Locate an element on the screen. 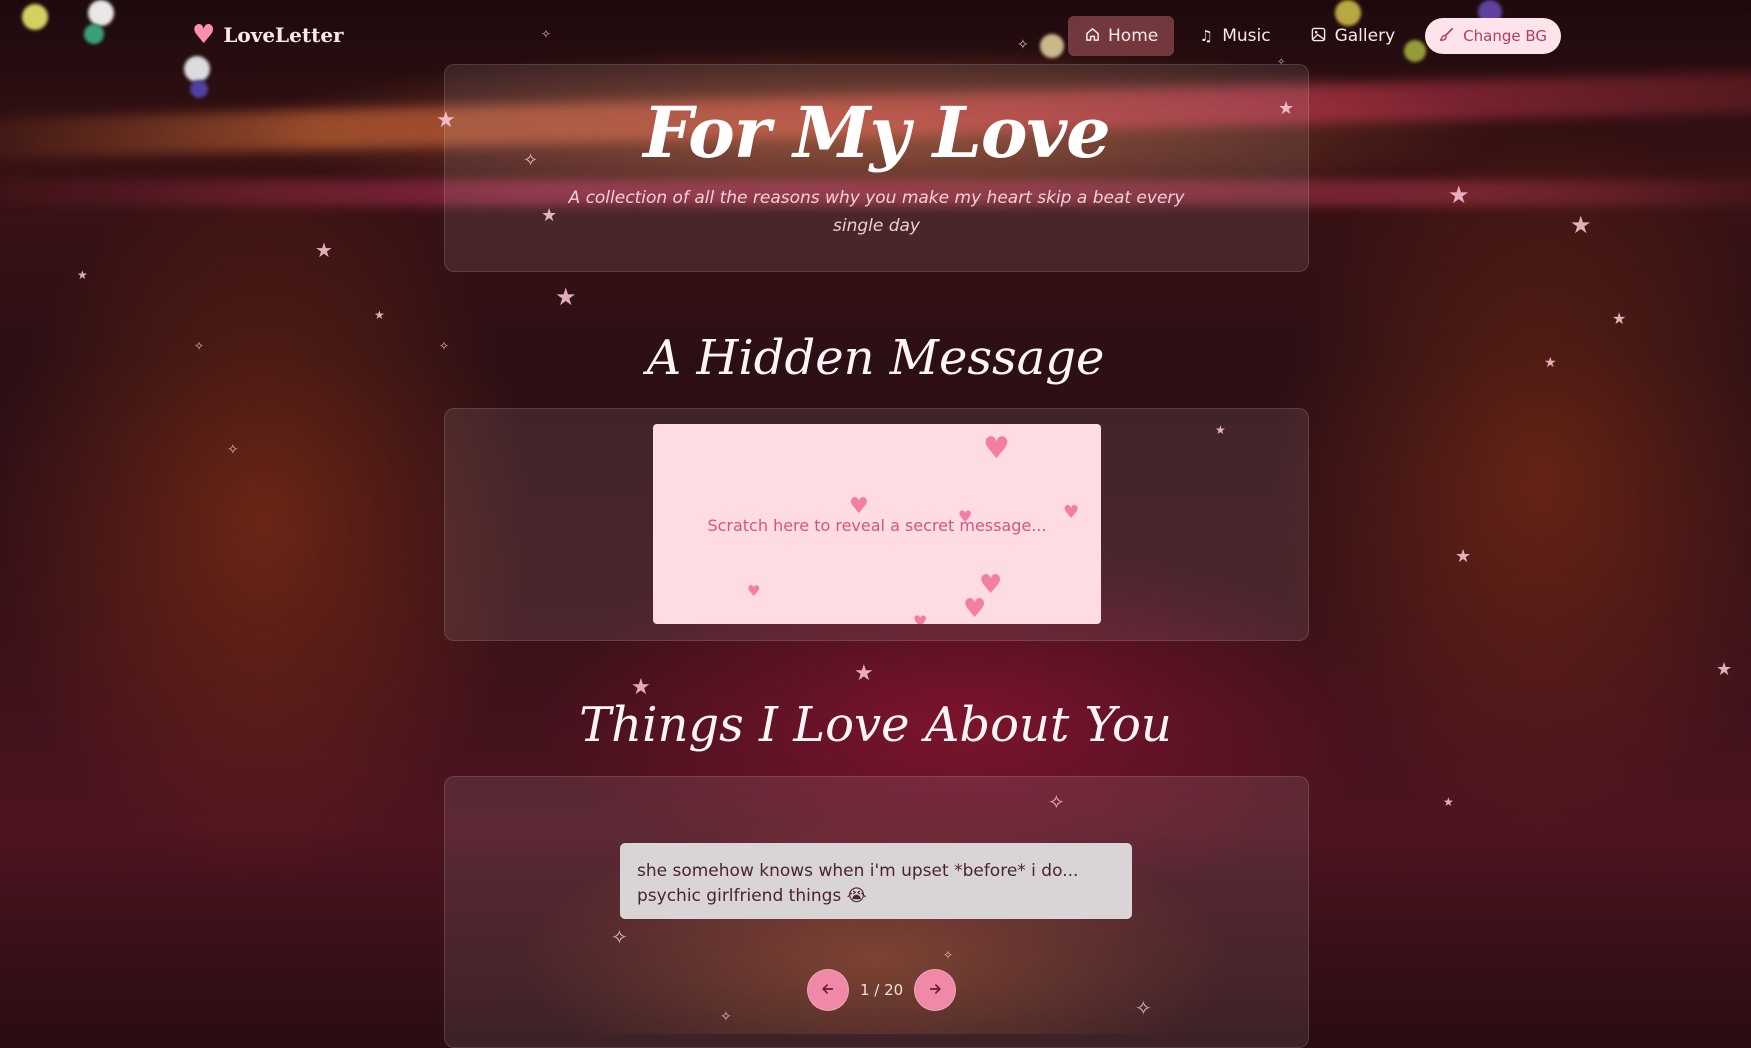  pager: 1 / 20 is located at coordinates (882, 990).